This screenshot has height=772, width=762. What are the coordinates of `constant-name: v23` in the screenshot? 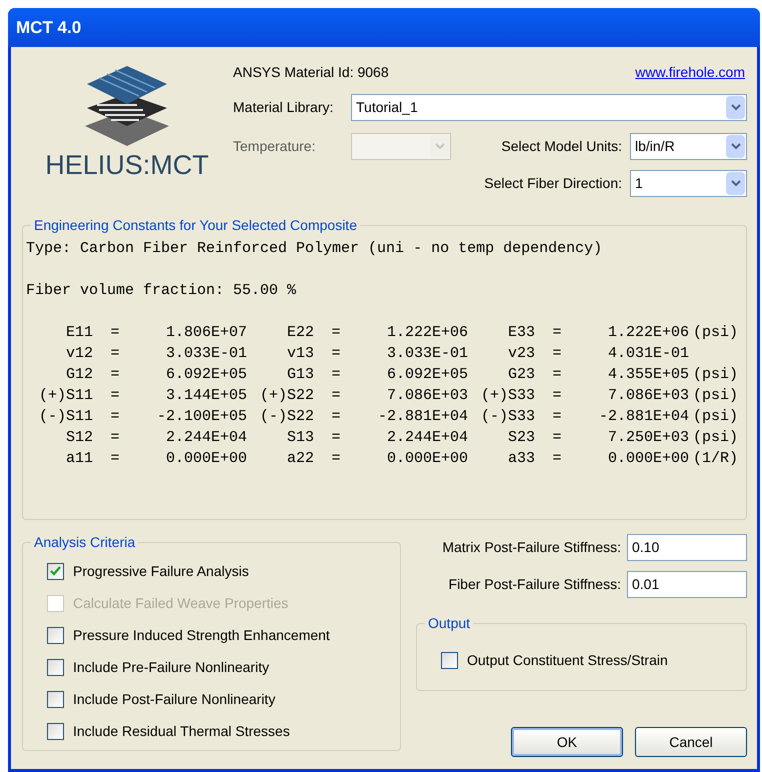 It's located at (520, 354).